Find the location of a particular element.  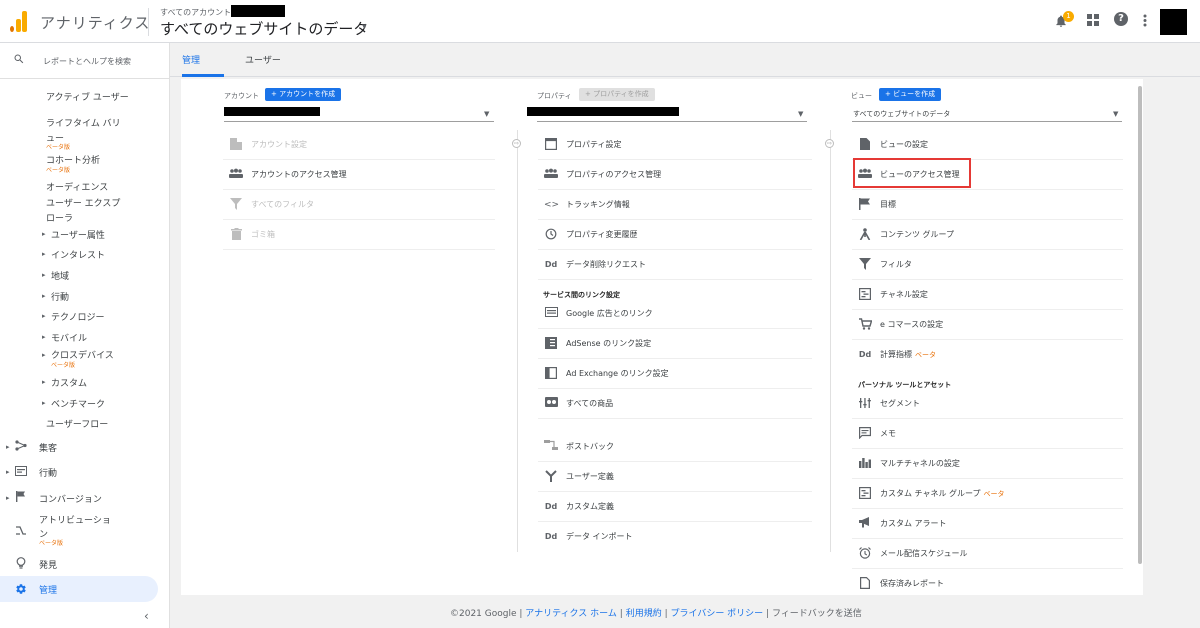

content-grouping-row: コンテンツ グループ is located at coordinates (987, 235).